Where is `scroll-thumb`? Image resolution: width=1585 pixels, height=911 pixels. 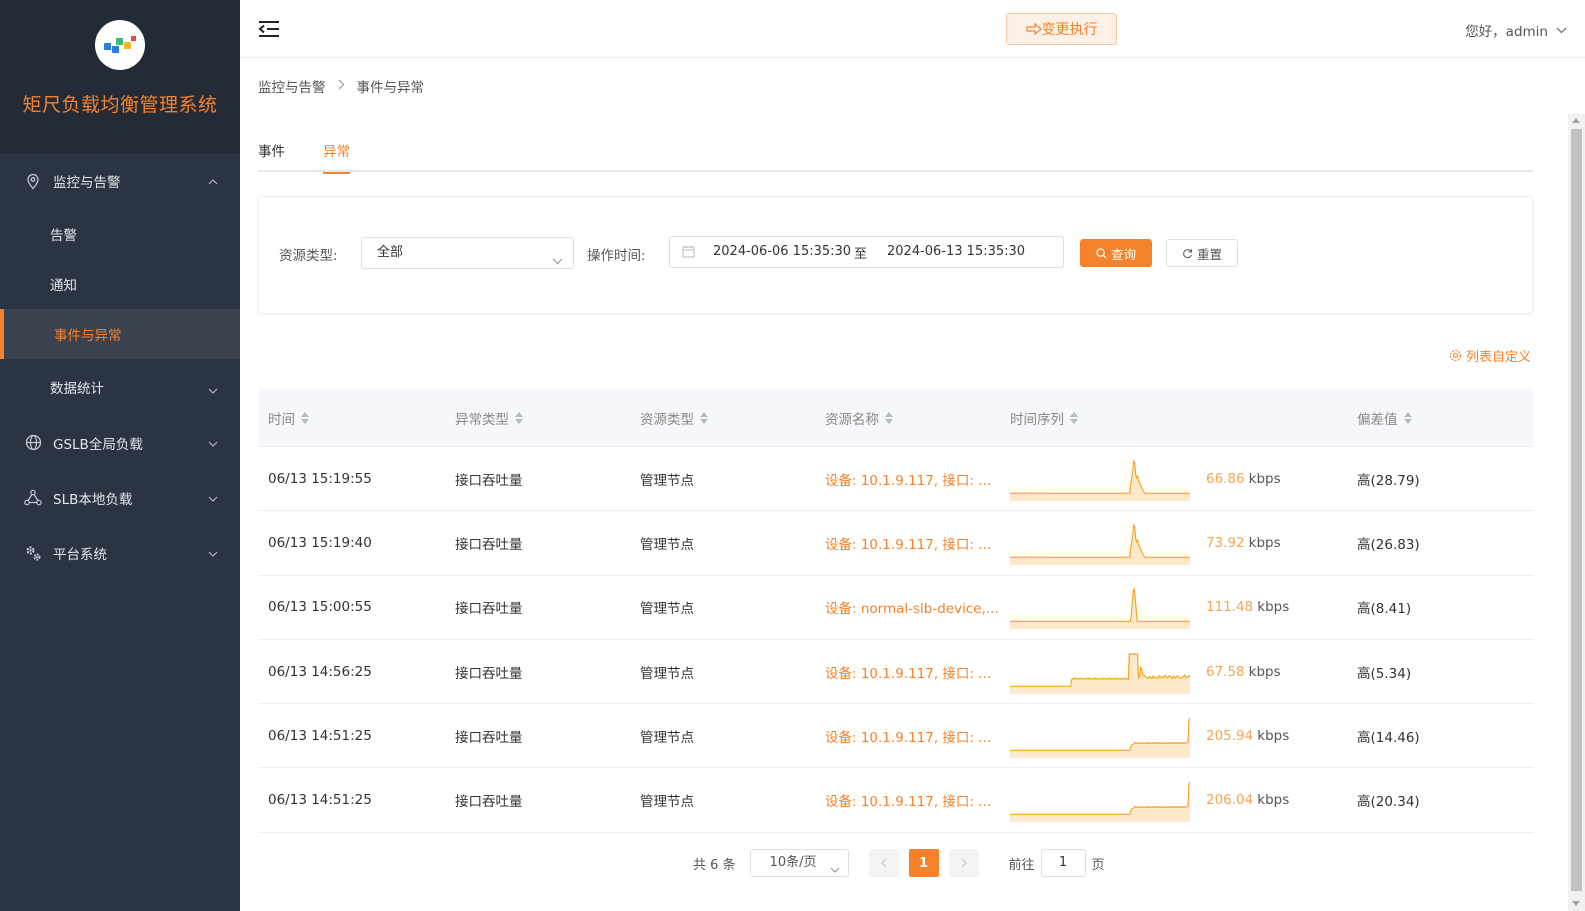
scroll-thumb is located at coordinates (1576, 510).